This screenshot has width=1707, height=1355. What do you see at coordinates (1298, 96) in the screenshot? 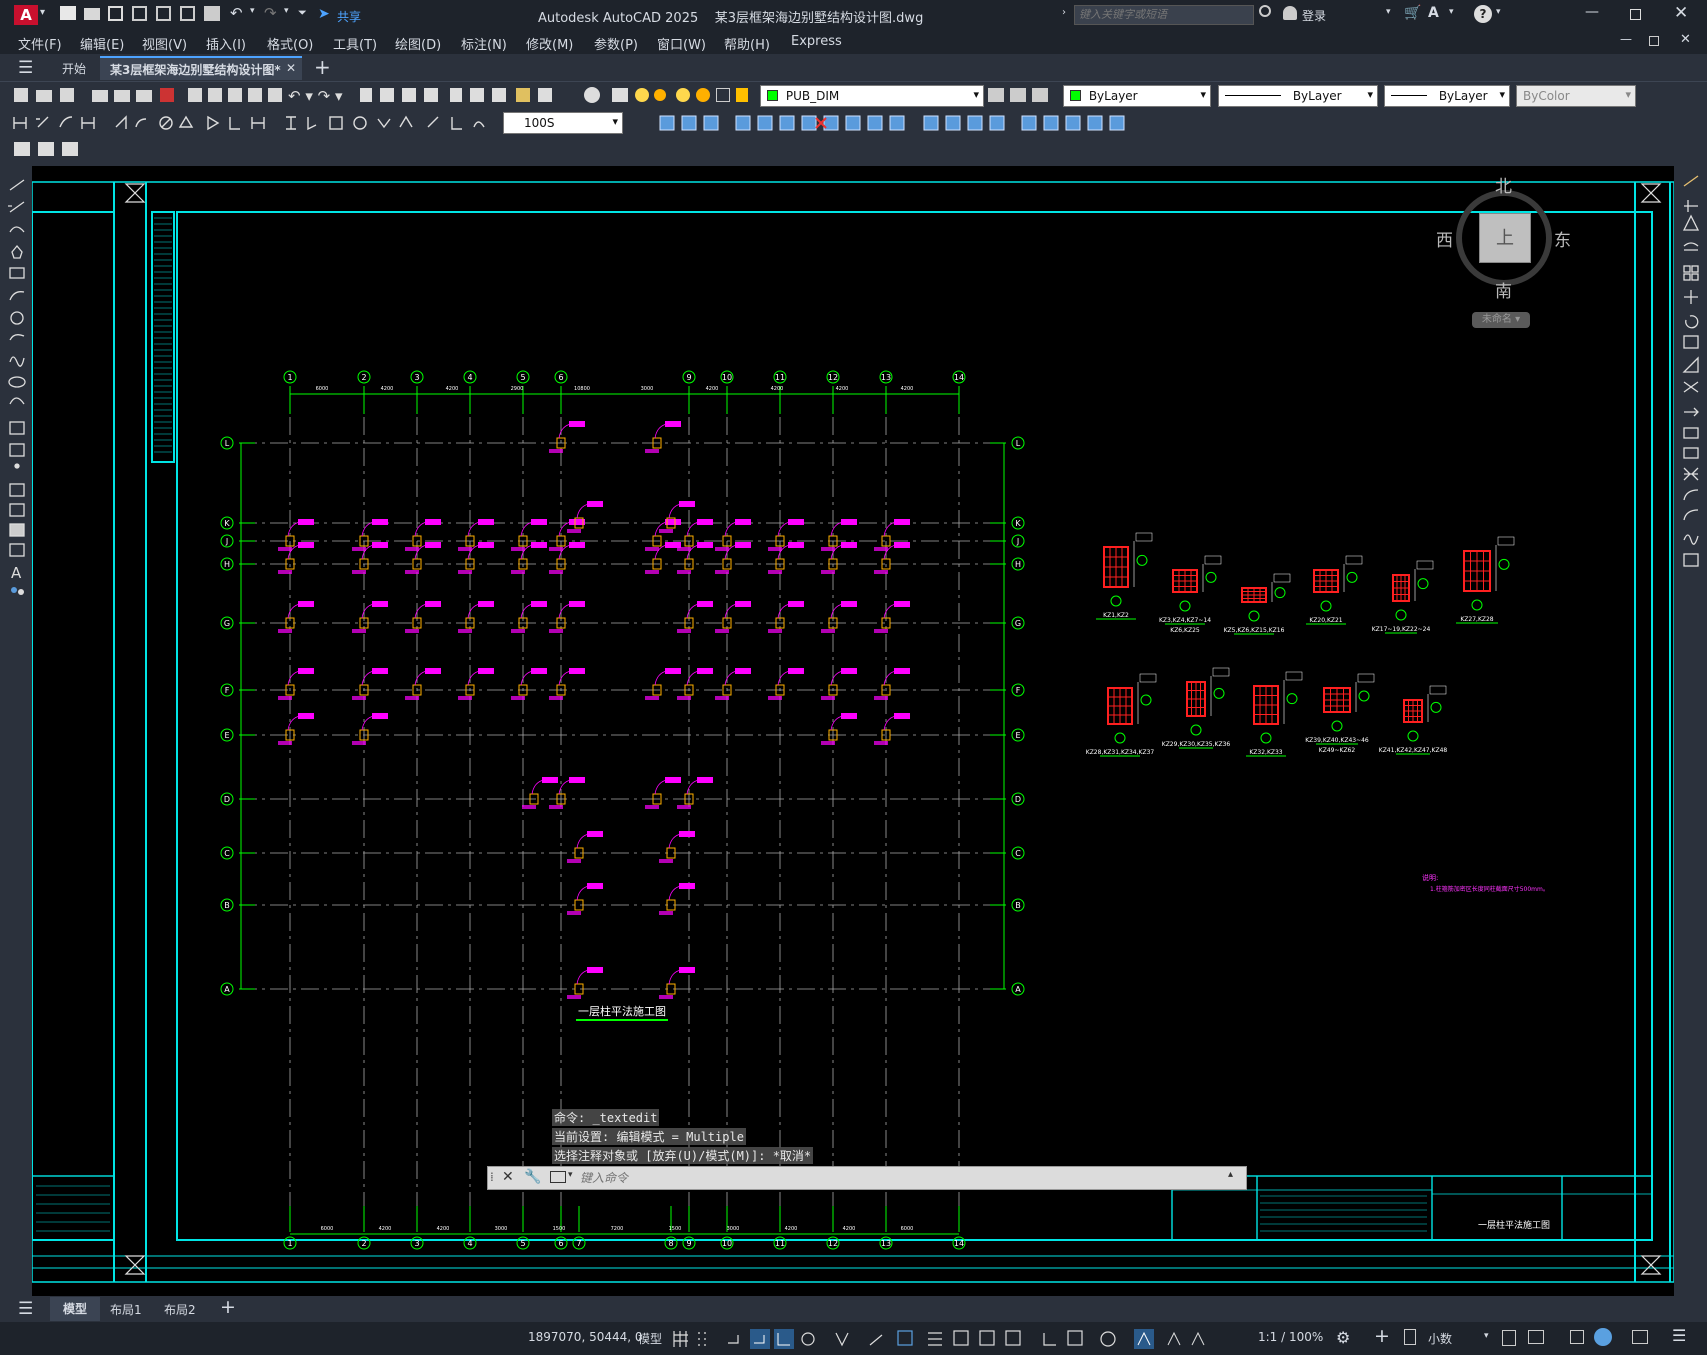
I see `linetype-dropdown: ByLayer ▾` at bounding box center [1298, 96].